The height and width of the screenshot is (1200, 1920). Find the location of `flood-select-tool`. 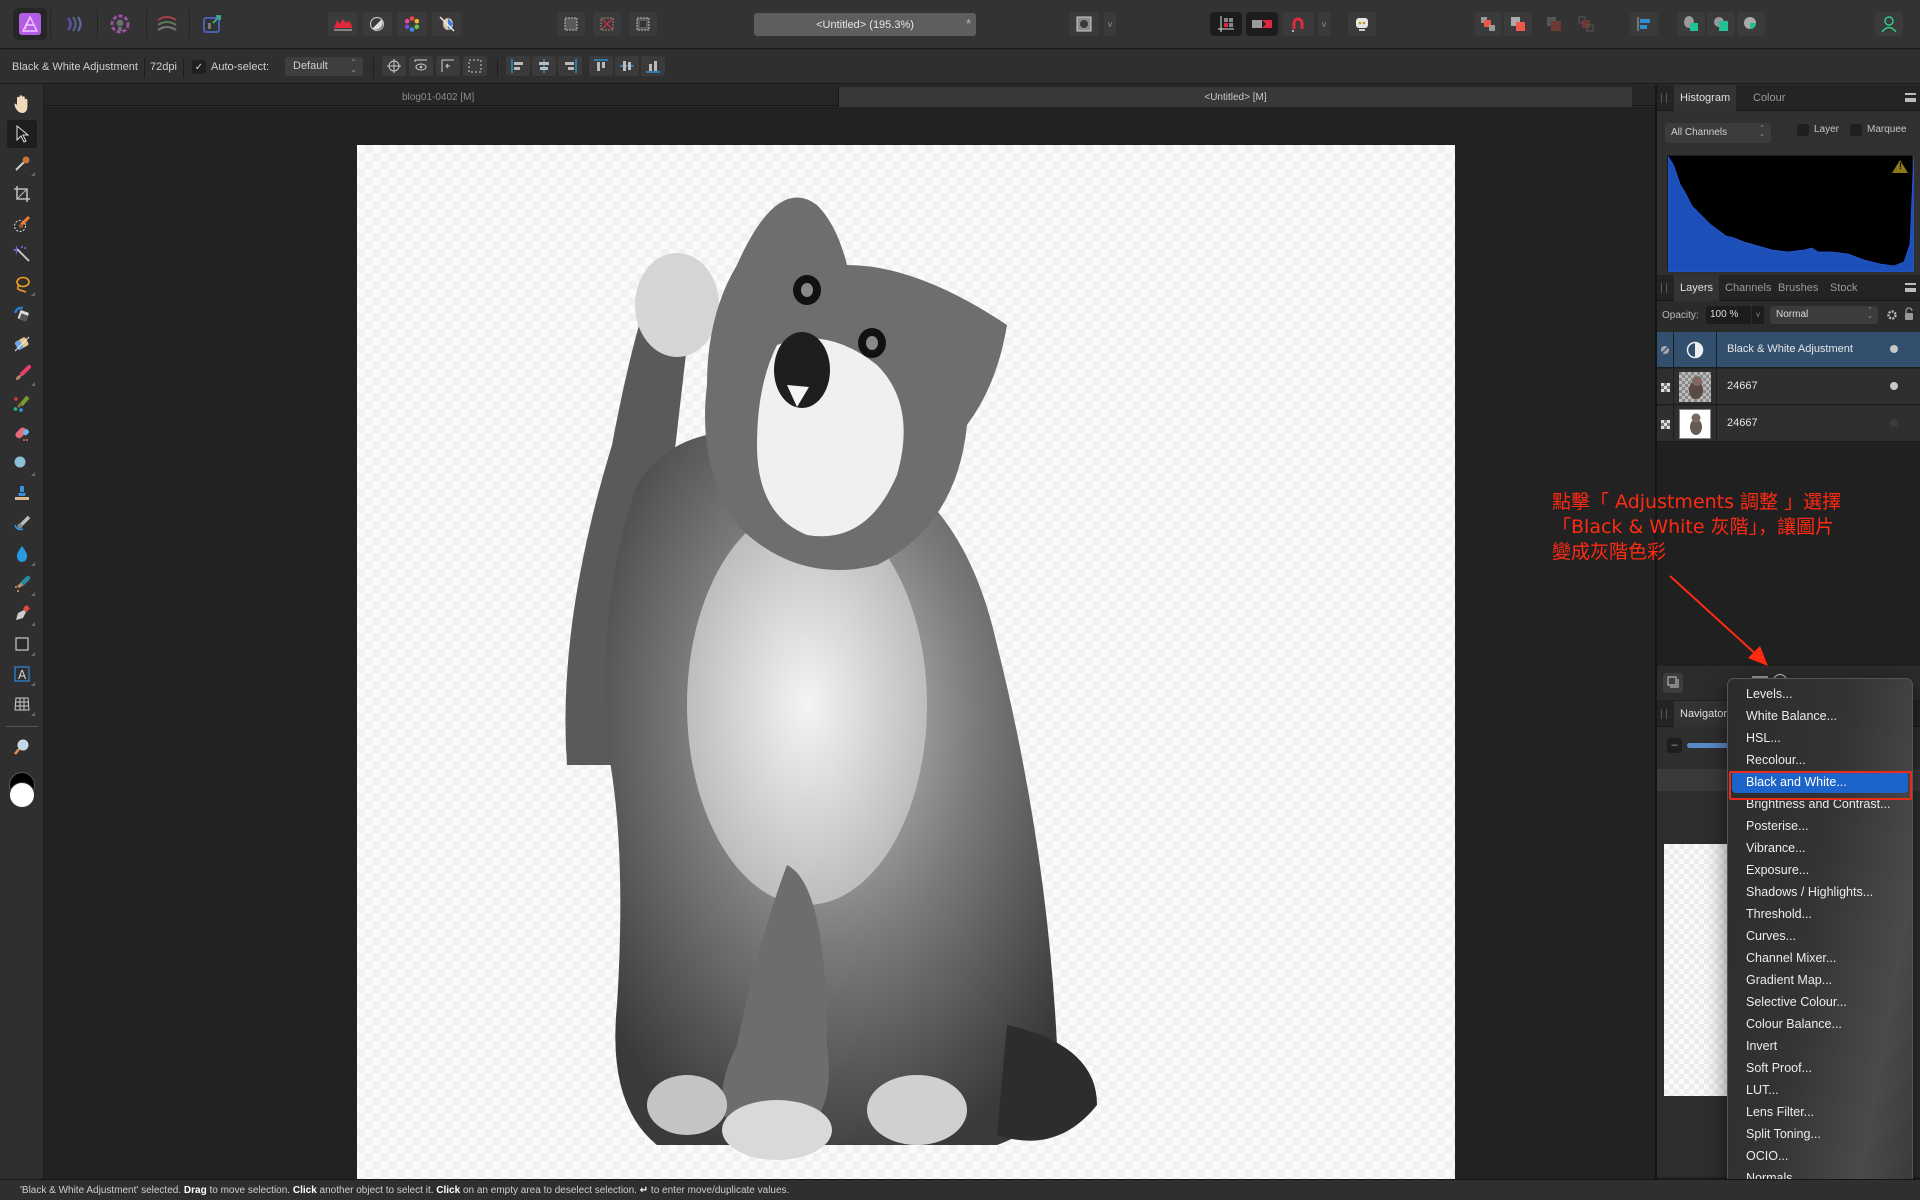

flood-select-tool is located at coordinates (22, 254).